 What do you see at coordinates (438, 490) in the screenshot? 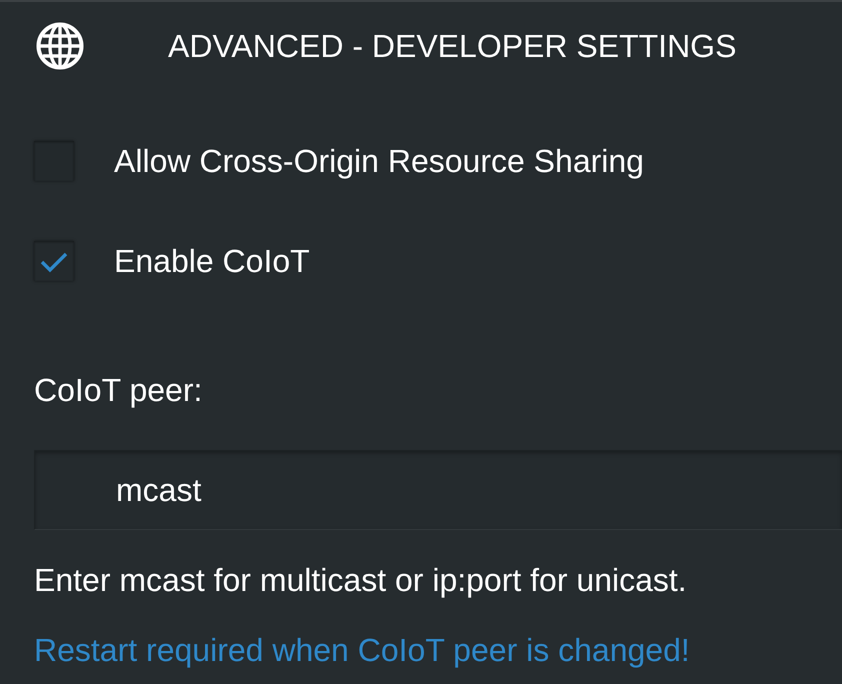
I see `peer-input: mcast` at bounding box center [438, 490].